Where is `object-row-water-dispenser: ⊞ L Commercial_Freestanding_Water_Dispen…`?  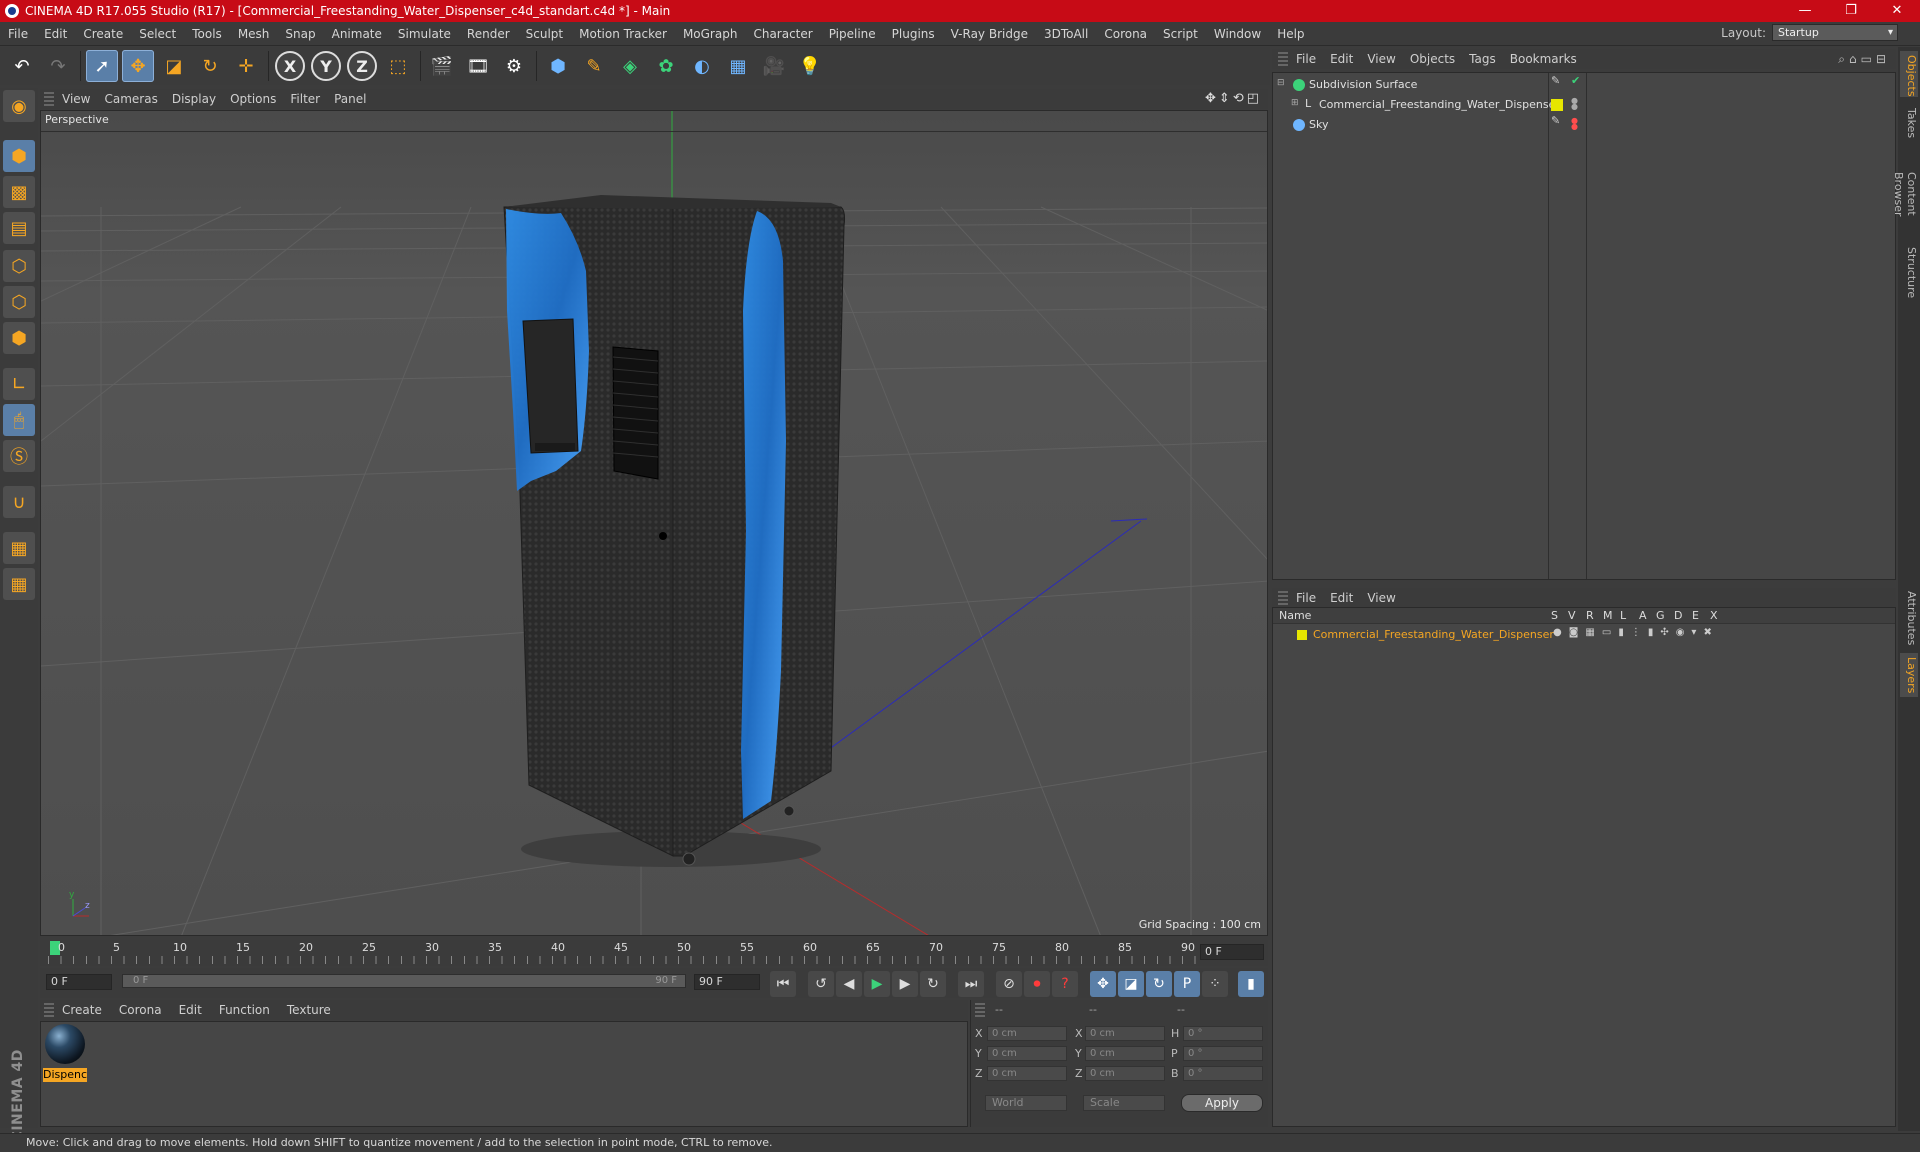 object-row-water-dispenser: ⊞ L Commercial_Freestanding_Water_Dispen… is located at coordinates (1584, 105).